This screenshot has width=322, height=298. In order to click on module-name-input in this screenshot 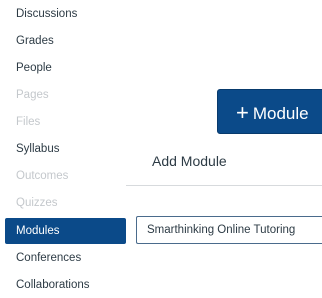, I will do `click(229, 230)`.